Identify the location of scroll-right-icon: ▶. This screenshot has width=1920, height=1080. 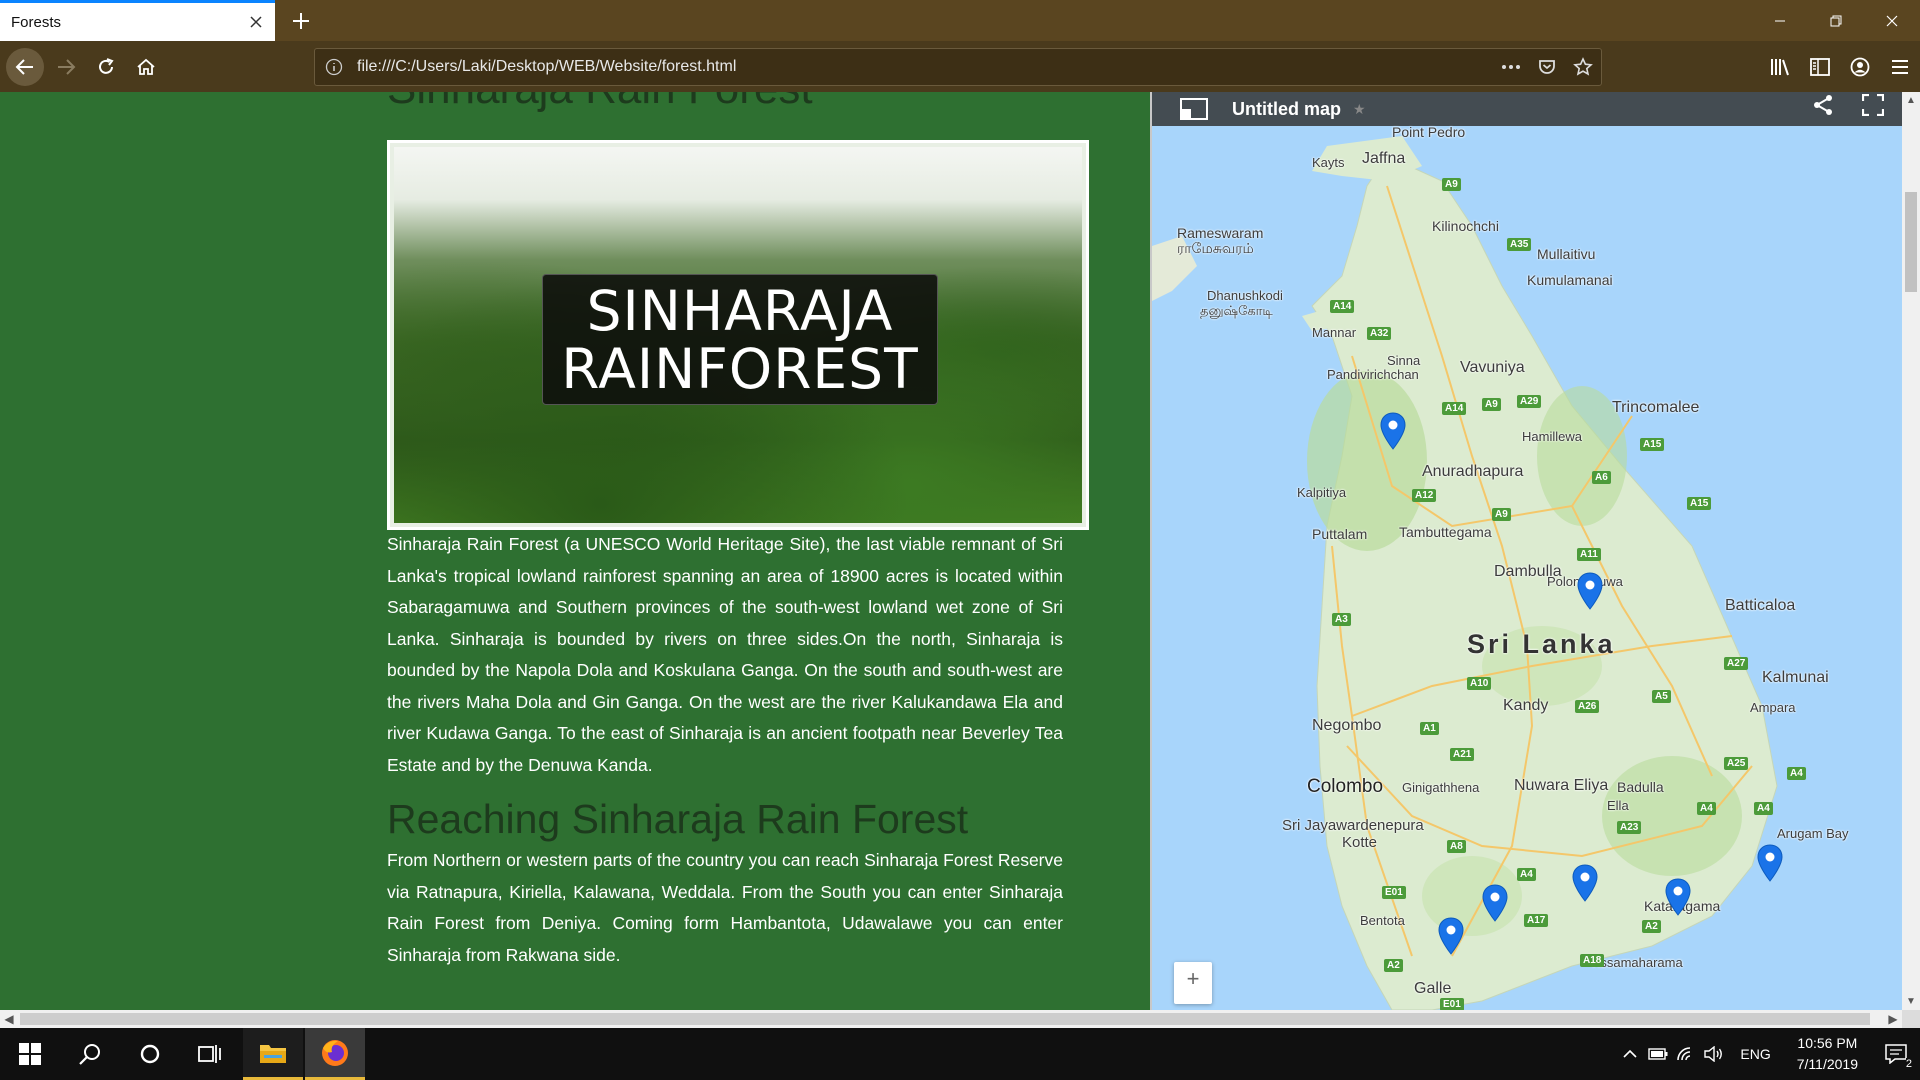
(1893, 1019).